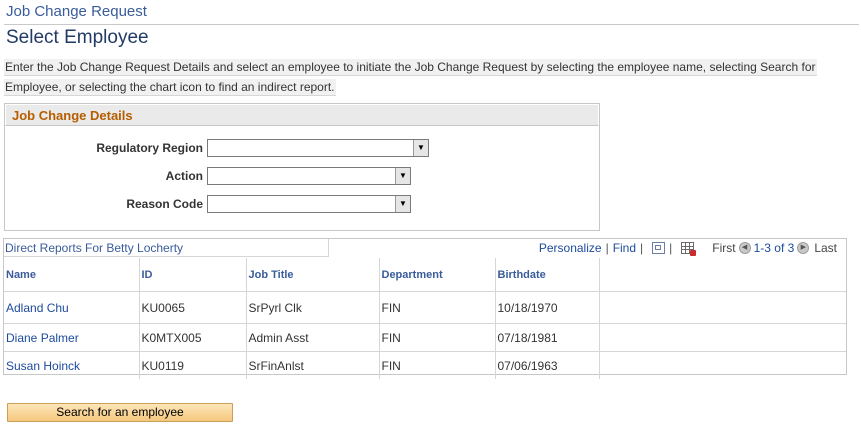 The width and height of the screenshot is (861, 434). Describe the element at coordinates (120, 412) in the screenshot. I see `search-for-employee-button: Search for an employee` at that location.